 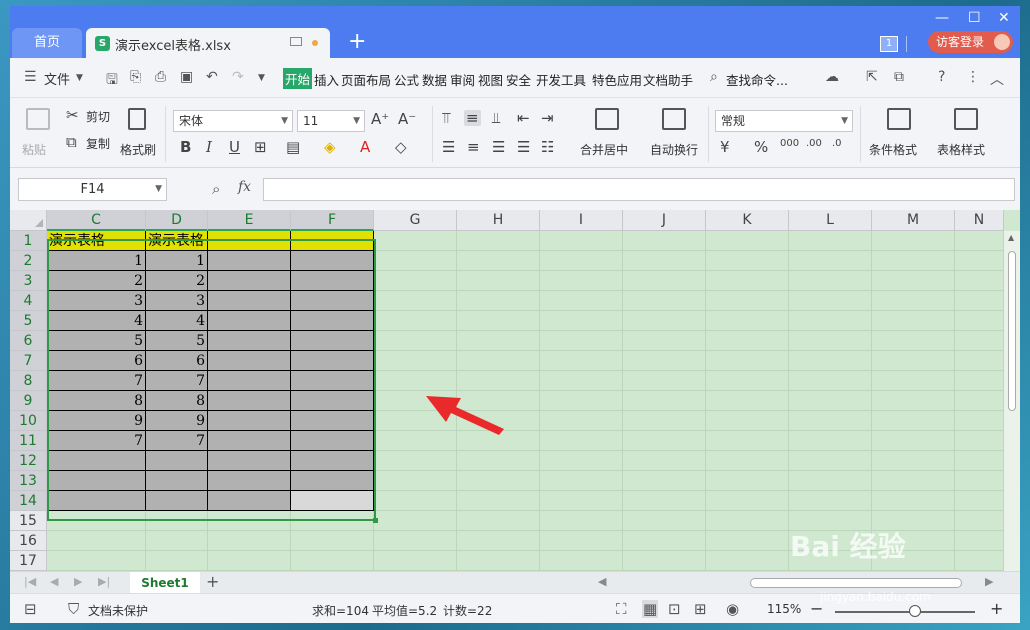 What do you see at coordinates (889, 44) in the screenshot?
I see `window-count-badge: 1` at bounding box center [889, 44].